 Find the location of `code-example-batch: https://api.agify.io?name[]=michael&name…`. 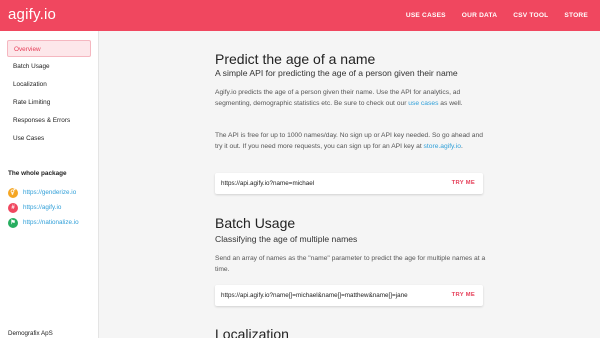

code-example-batch: https://api.agify.io?name[]=michael&name… is located at coordinates (349, 295).